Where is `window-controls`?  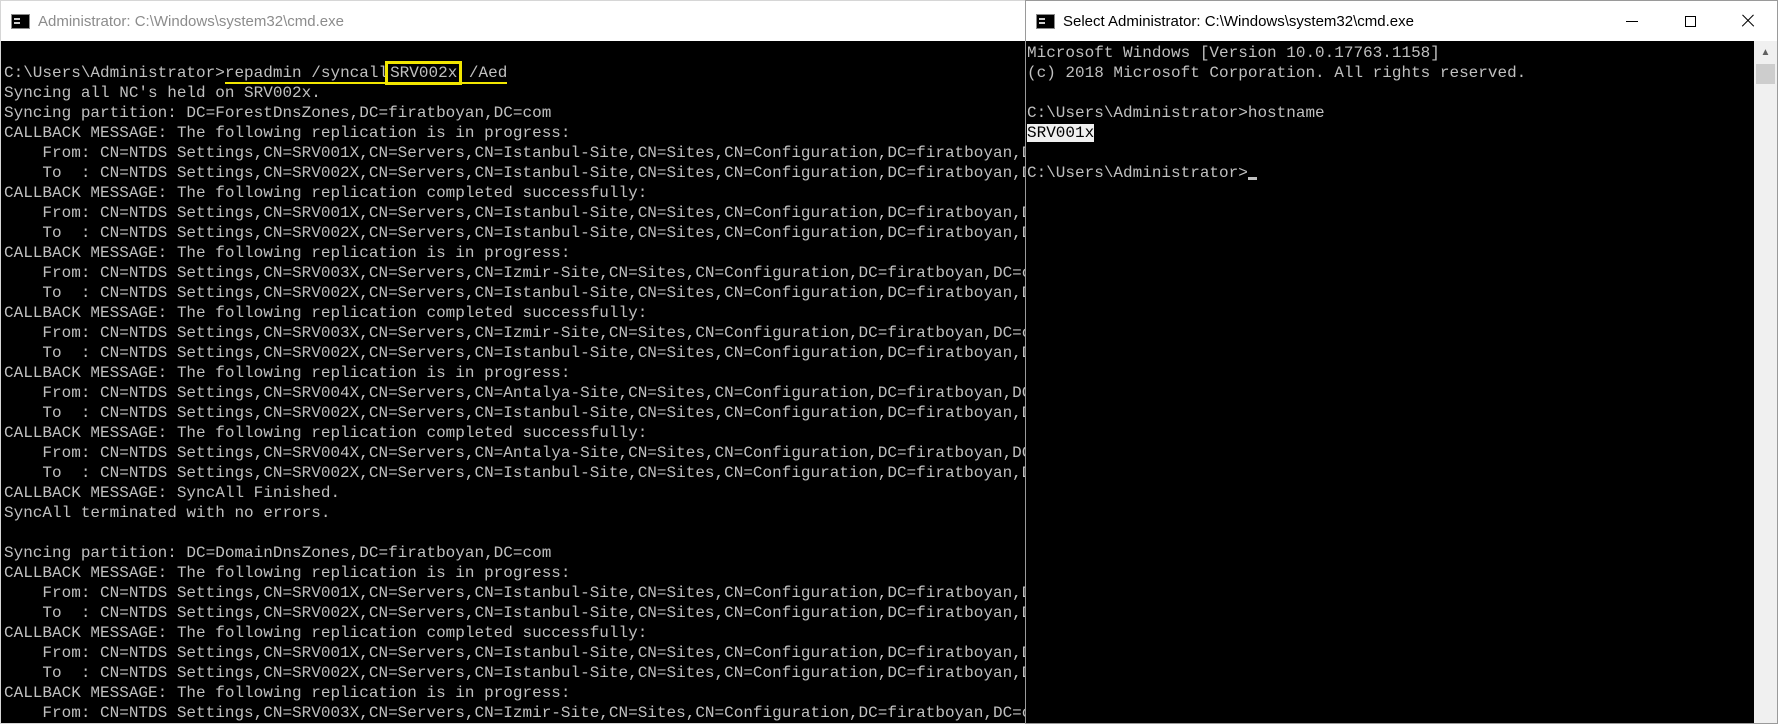 window-controls is located at coordinates (1690, 21).